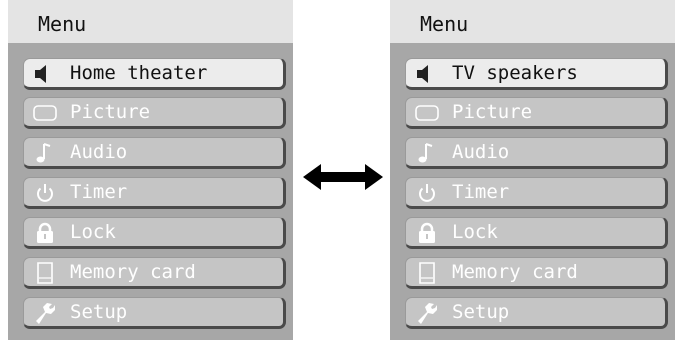 The height and width of the screenshot is (340, 675). Describe the element at coordinates (343, 177) in the screenshot. I see `double-arrow-icon` at that location.